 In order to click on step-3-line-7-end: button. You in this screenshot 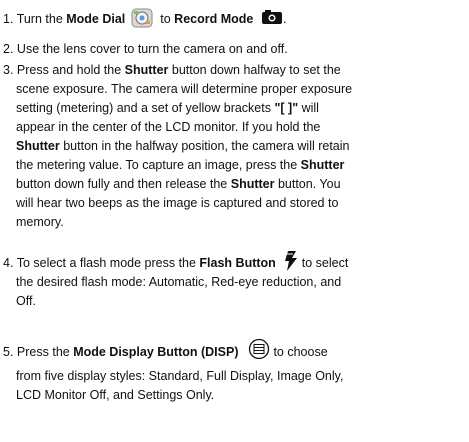, I will do `click(307, 184)`.